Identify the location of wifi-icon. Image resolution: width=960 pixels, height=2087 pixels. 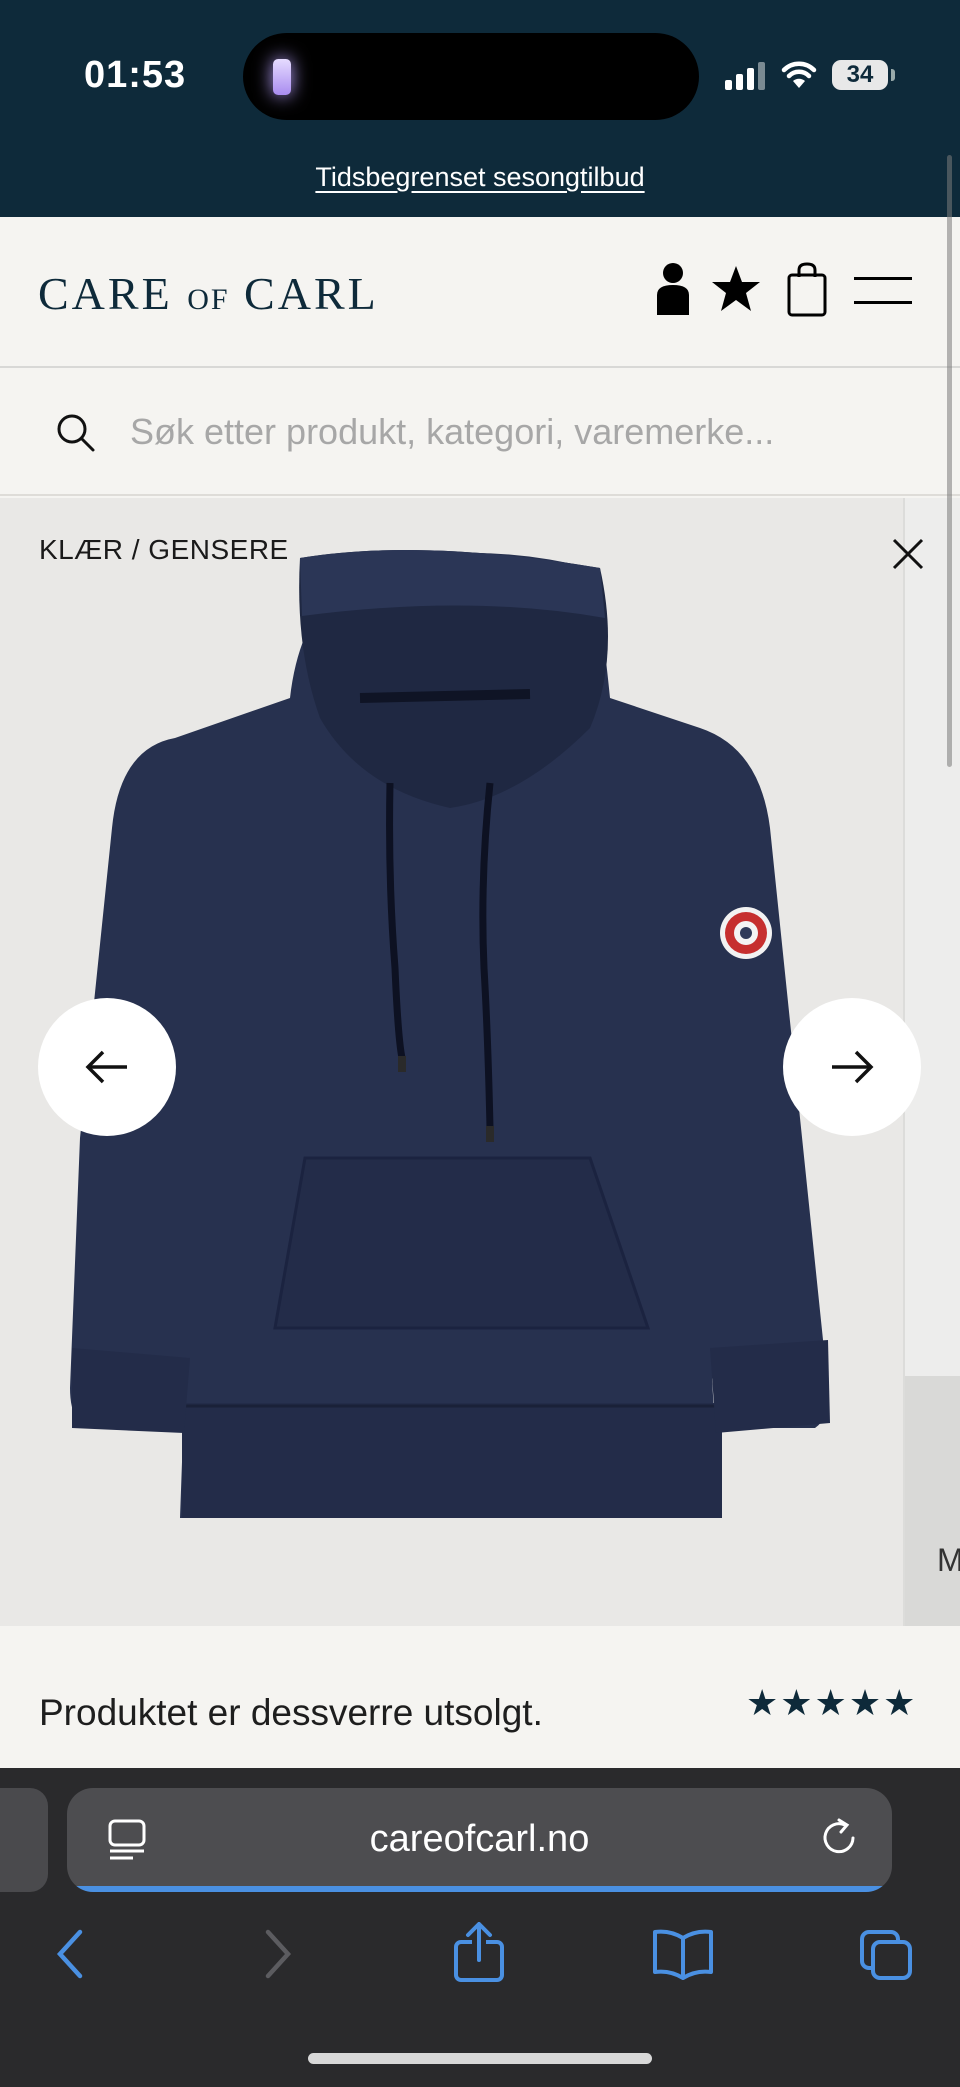
(799, 74).